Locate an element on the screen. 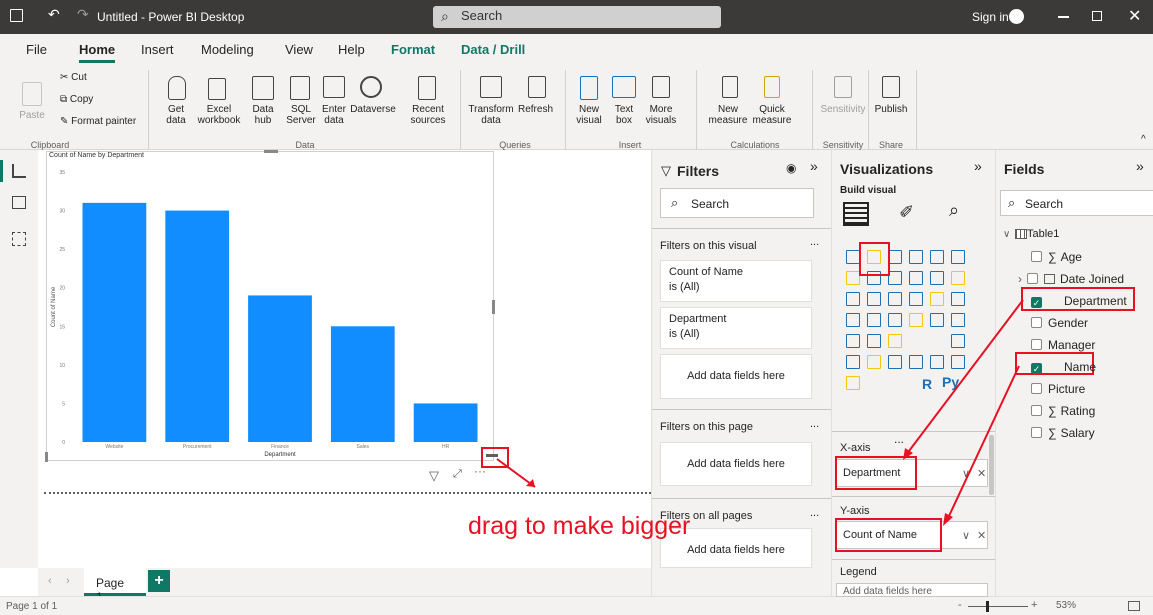 The width and height of the screenshot is (1153, 615). line-visual-icon is located at coordinates (853, 278).